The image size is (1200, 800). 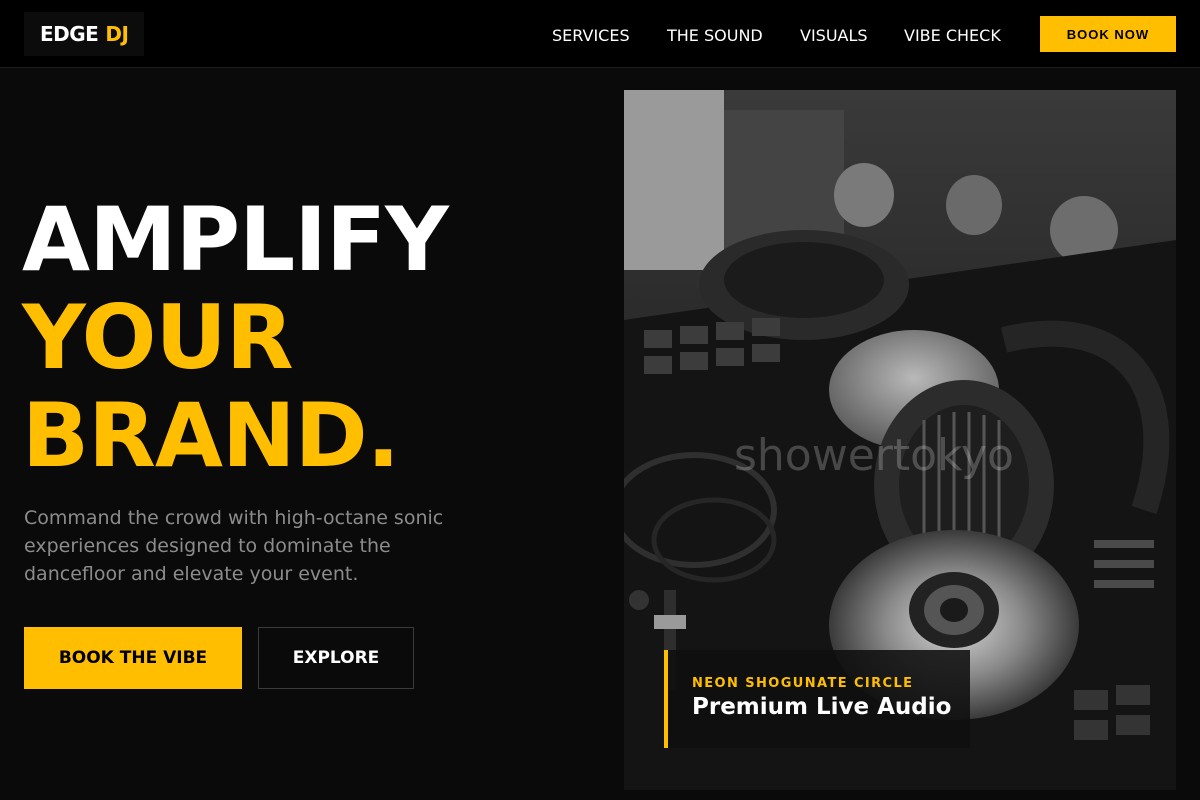 I want to click on brand-logo: EDGE DJ, so click(x=84, y=34).